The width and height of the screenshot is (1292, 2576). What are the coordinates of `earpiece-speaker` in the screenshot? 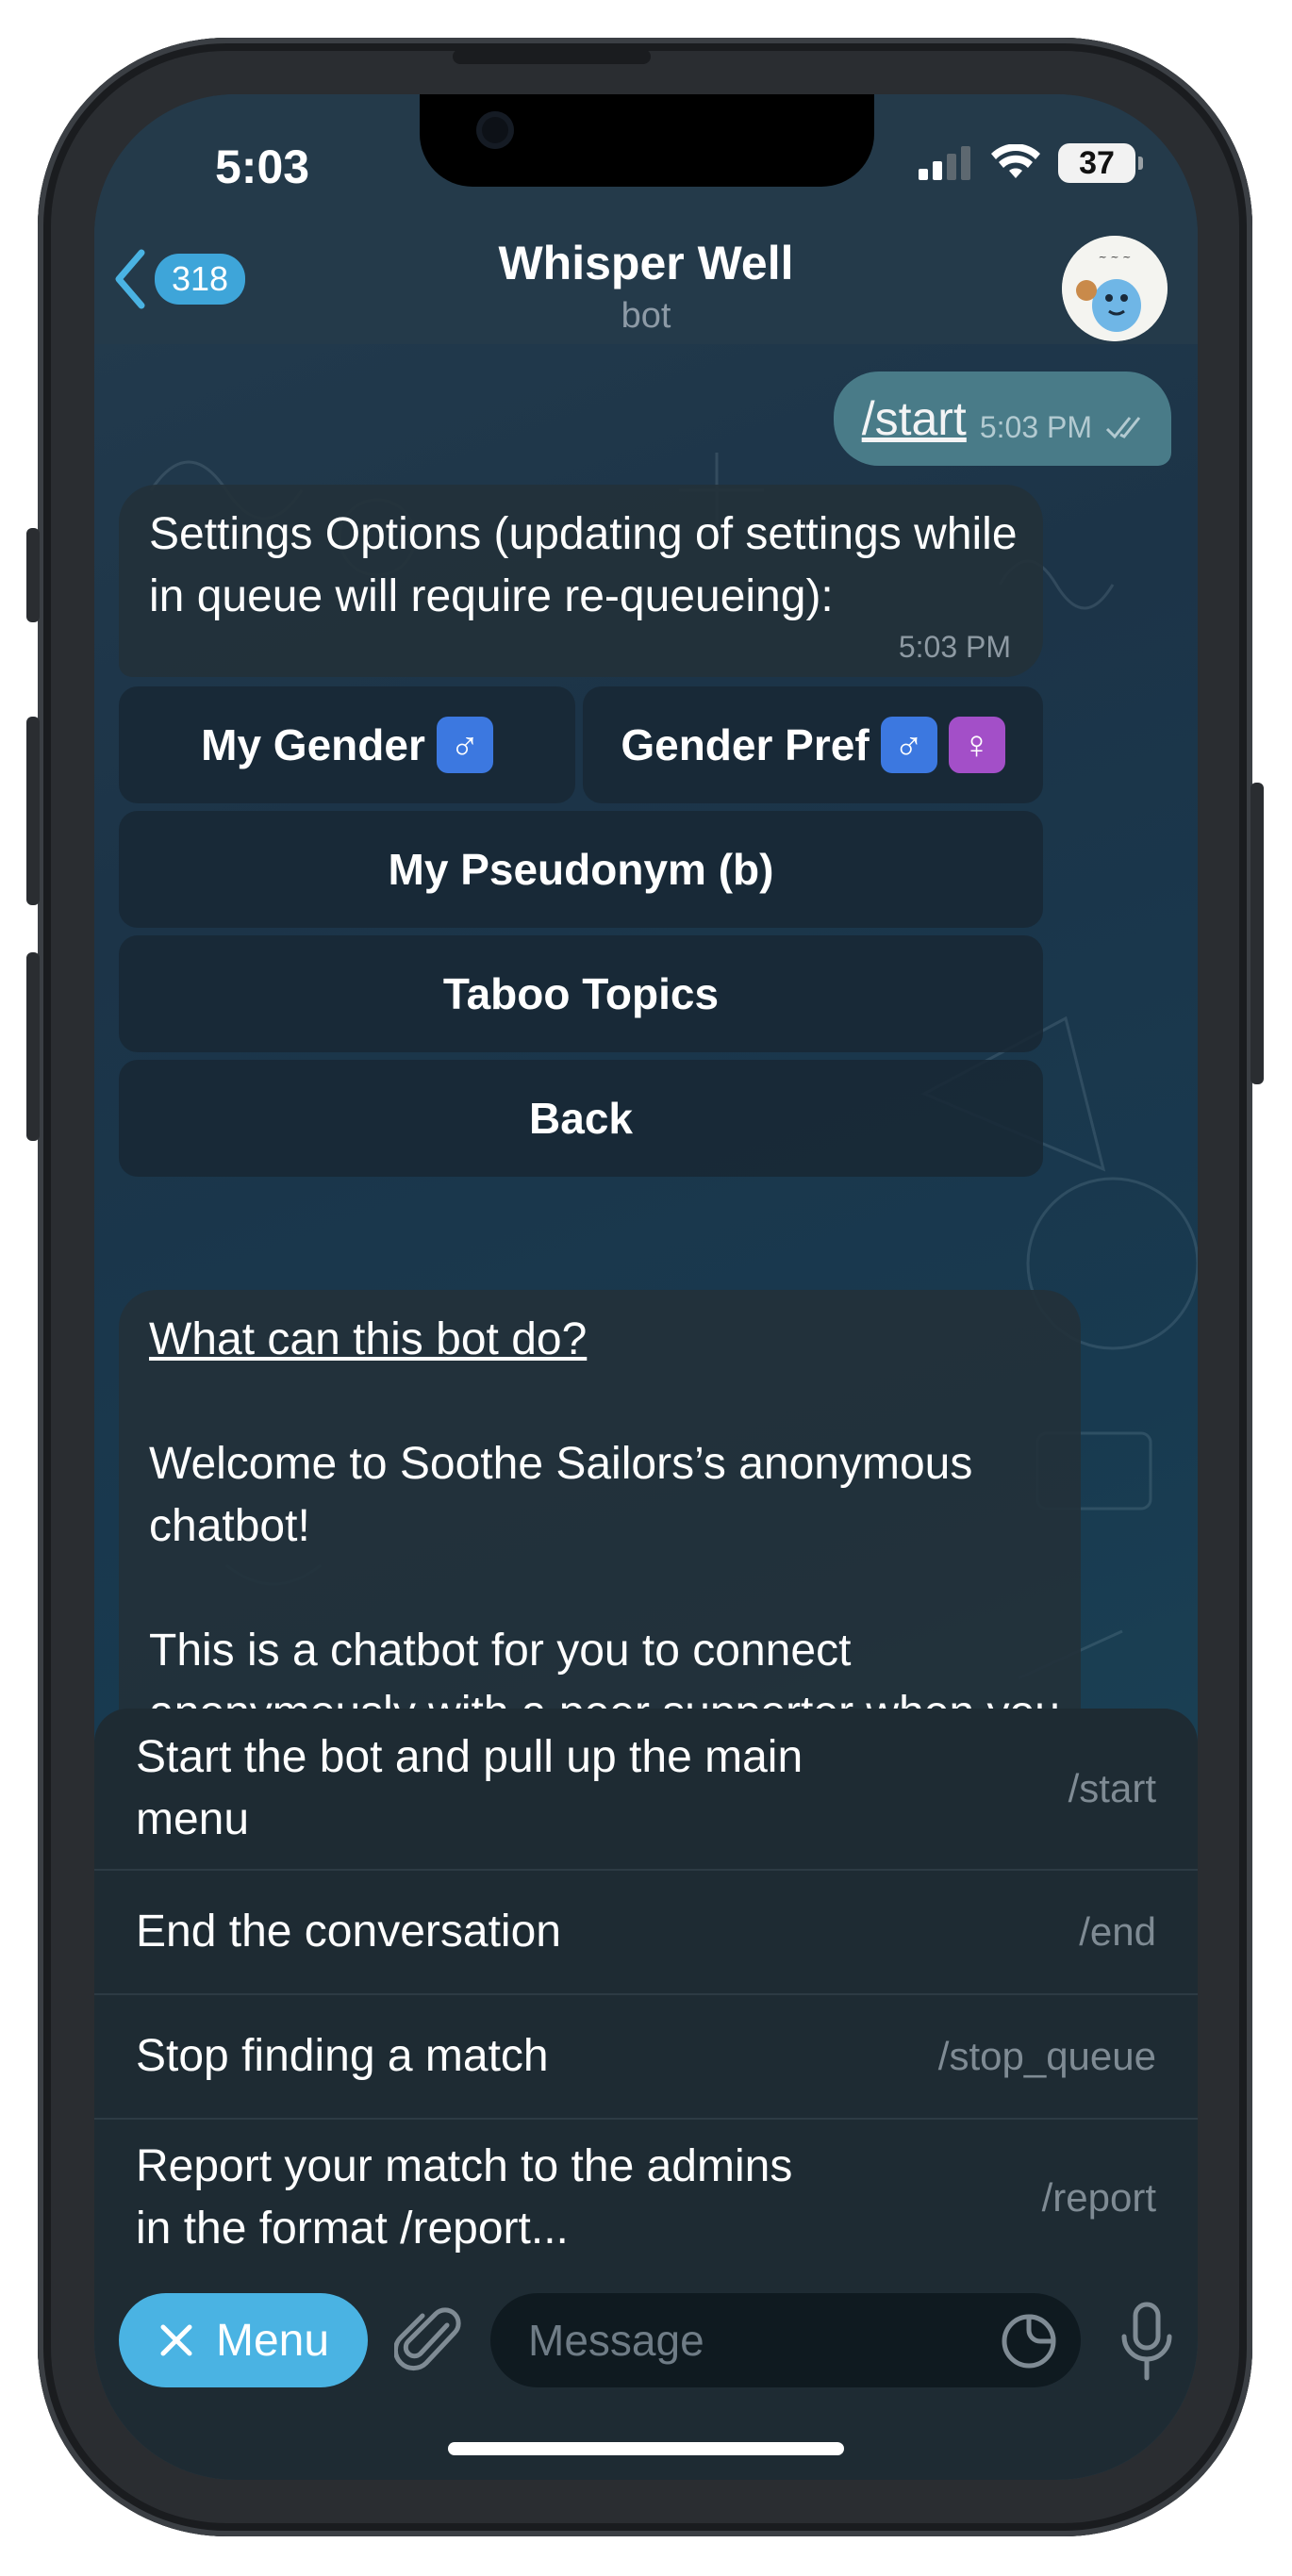 It's located at (552, 56).